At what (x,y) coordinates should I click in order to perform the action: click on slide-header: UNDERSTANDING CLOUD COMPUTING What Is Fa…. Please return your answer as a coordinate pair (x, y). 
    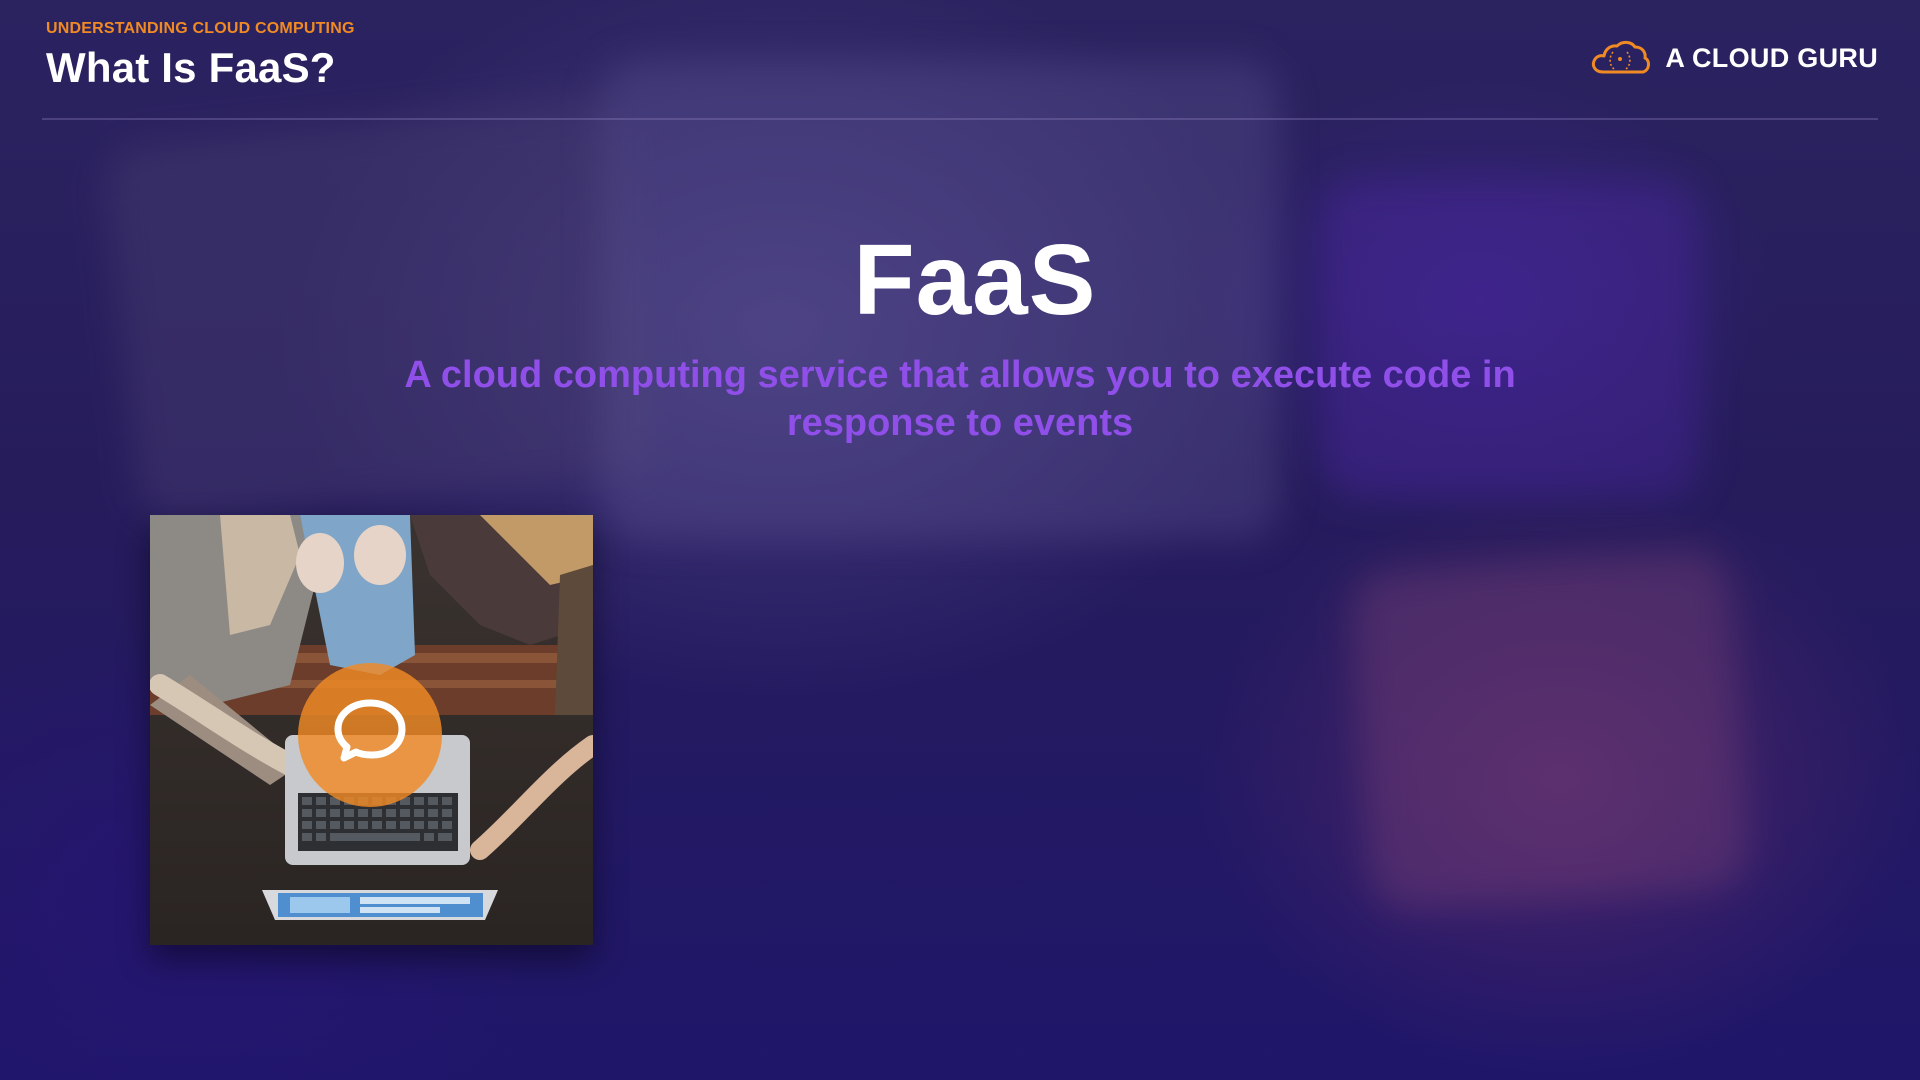
    Looking at the image, I should click on (200, 56).